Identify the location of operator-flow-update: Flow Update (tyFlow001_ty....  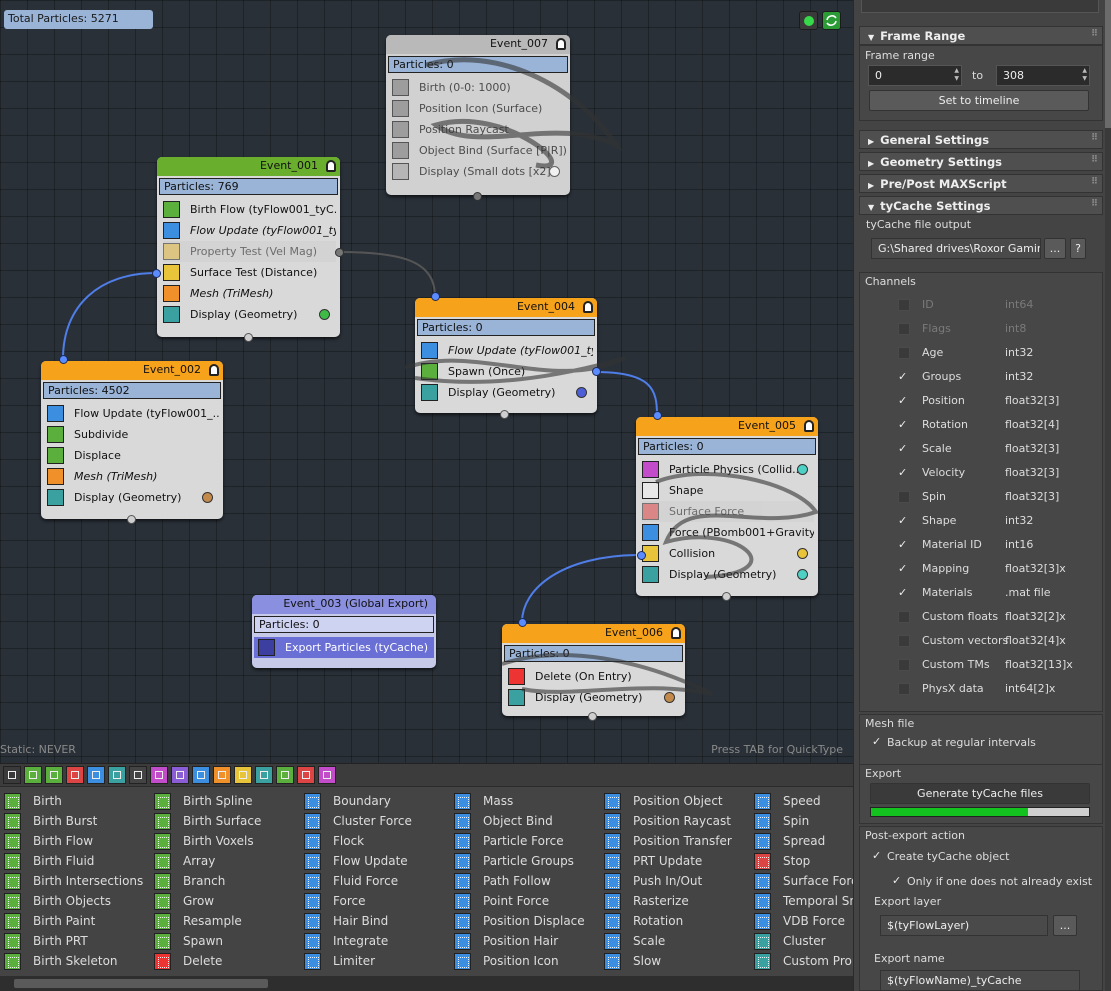
(249, 230).